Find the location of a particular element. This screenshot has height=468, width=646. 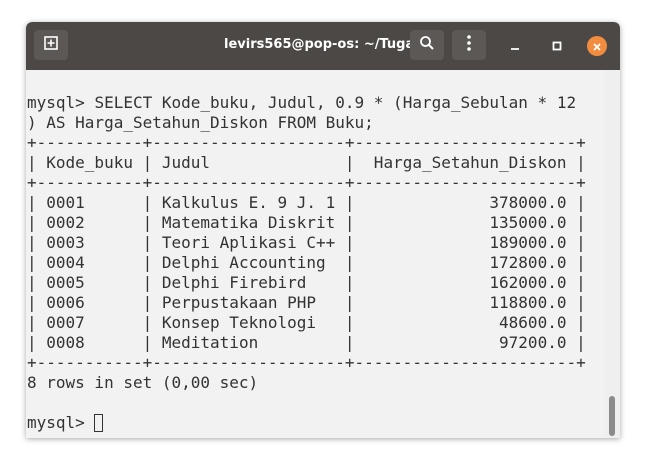

table-cell-col-2: Delphi Firebird is located at coordinates (248, 282).